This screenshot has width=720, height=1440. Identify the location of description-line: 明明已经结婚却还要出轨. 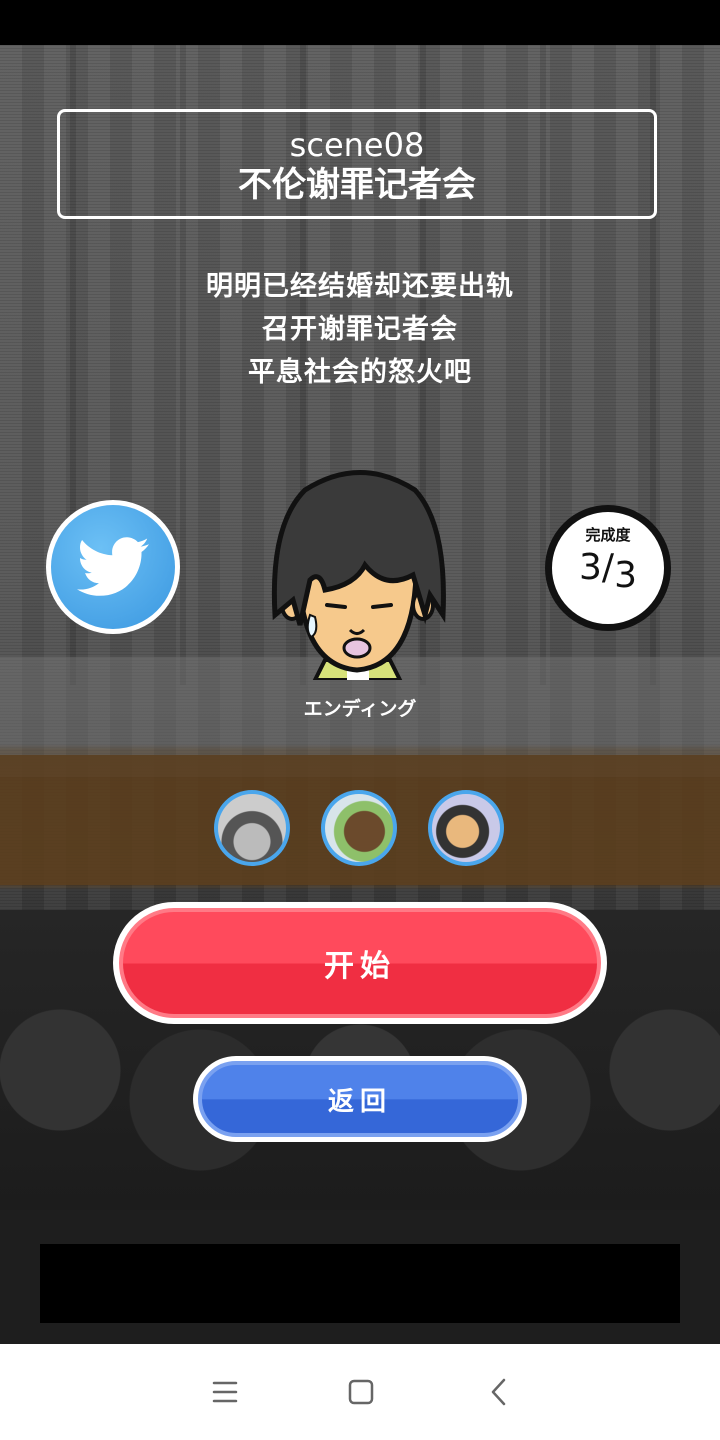
(360, 286).